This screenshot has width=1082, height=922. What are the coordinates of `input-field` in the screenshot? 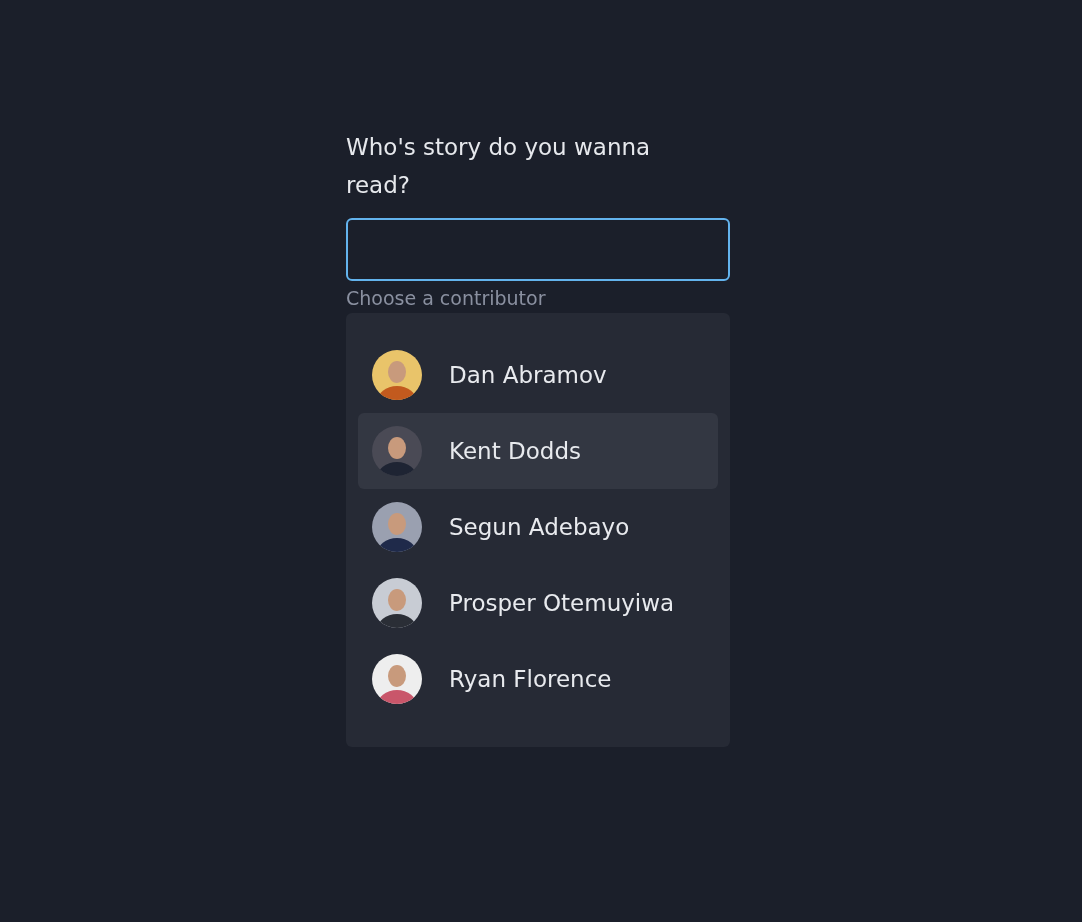 It's located at (538, 249).